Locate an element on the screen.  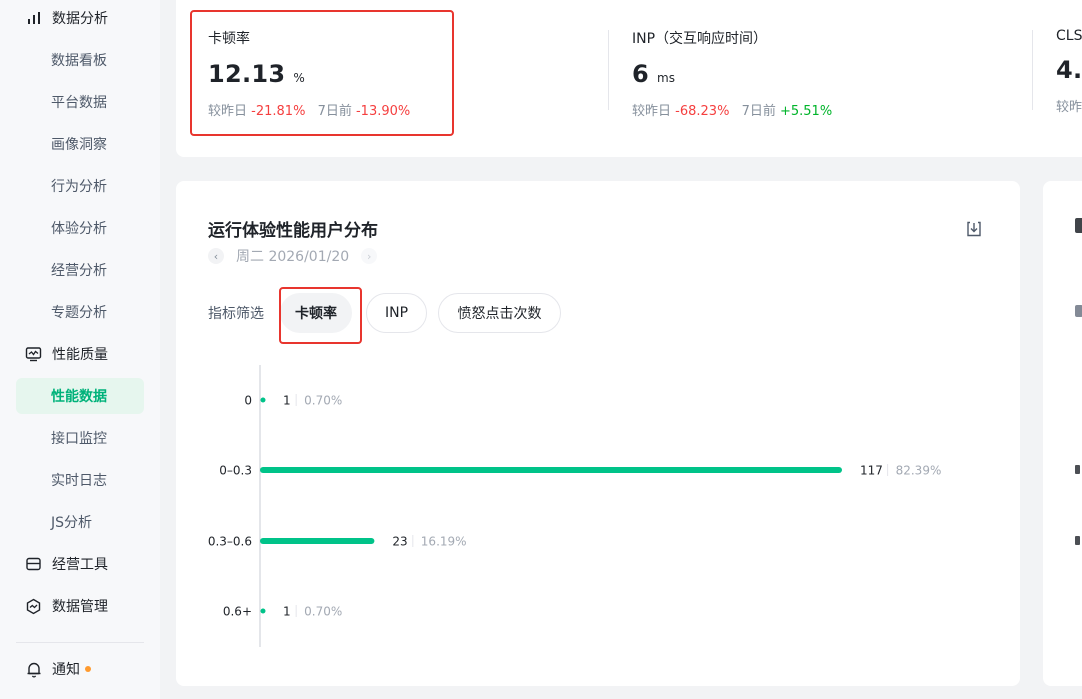
side-card-label-fragment is located at coordinates (1078, 311).